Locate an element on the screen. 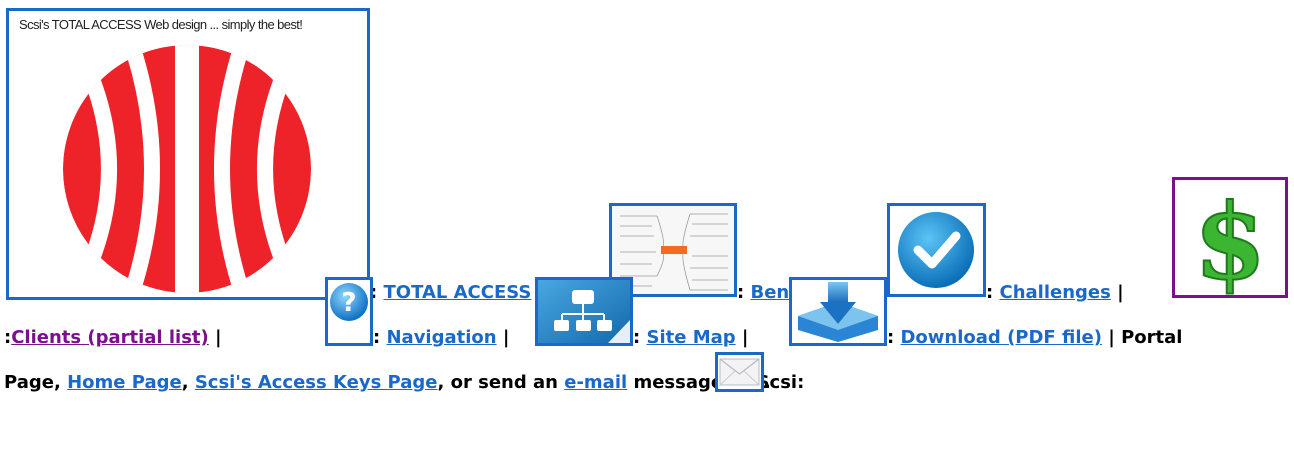 This screenshot has width=1294, height=468. nav-row-1c: : Challenges | is located at coordinates (1055, 293).